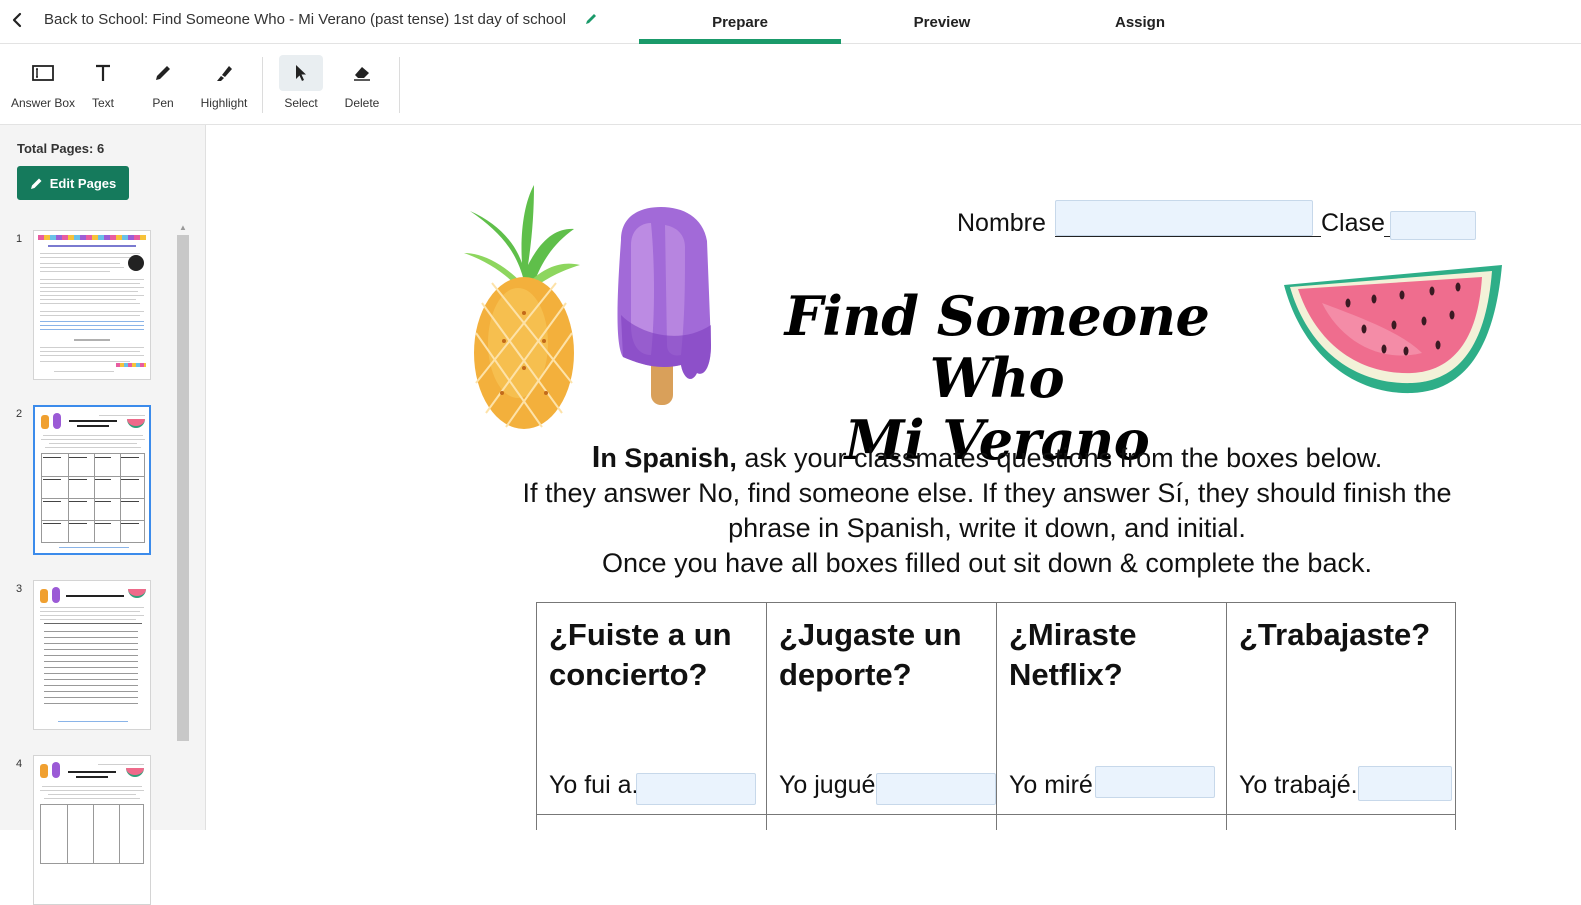 The image size is (1581, 905). Describe the element at coordinates (36, 183) in the screenshot. I see `pencil-icon` at that location.